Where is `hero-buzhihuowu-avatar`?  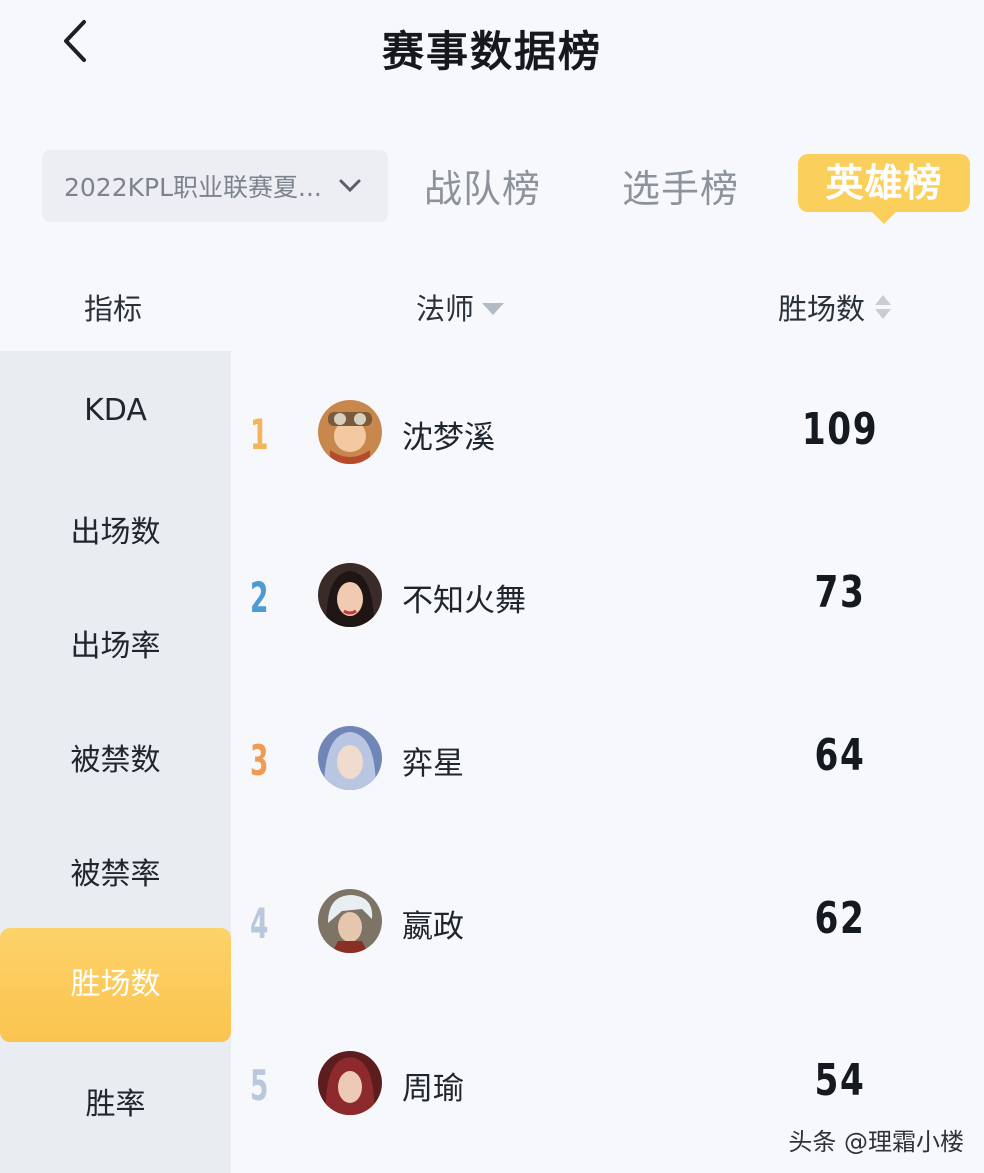 hero-buzhihuowu-avatar is located at coordinates (350, 595).